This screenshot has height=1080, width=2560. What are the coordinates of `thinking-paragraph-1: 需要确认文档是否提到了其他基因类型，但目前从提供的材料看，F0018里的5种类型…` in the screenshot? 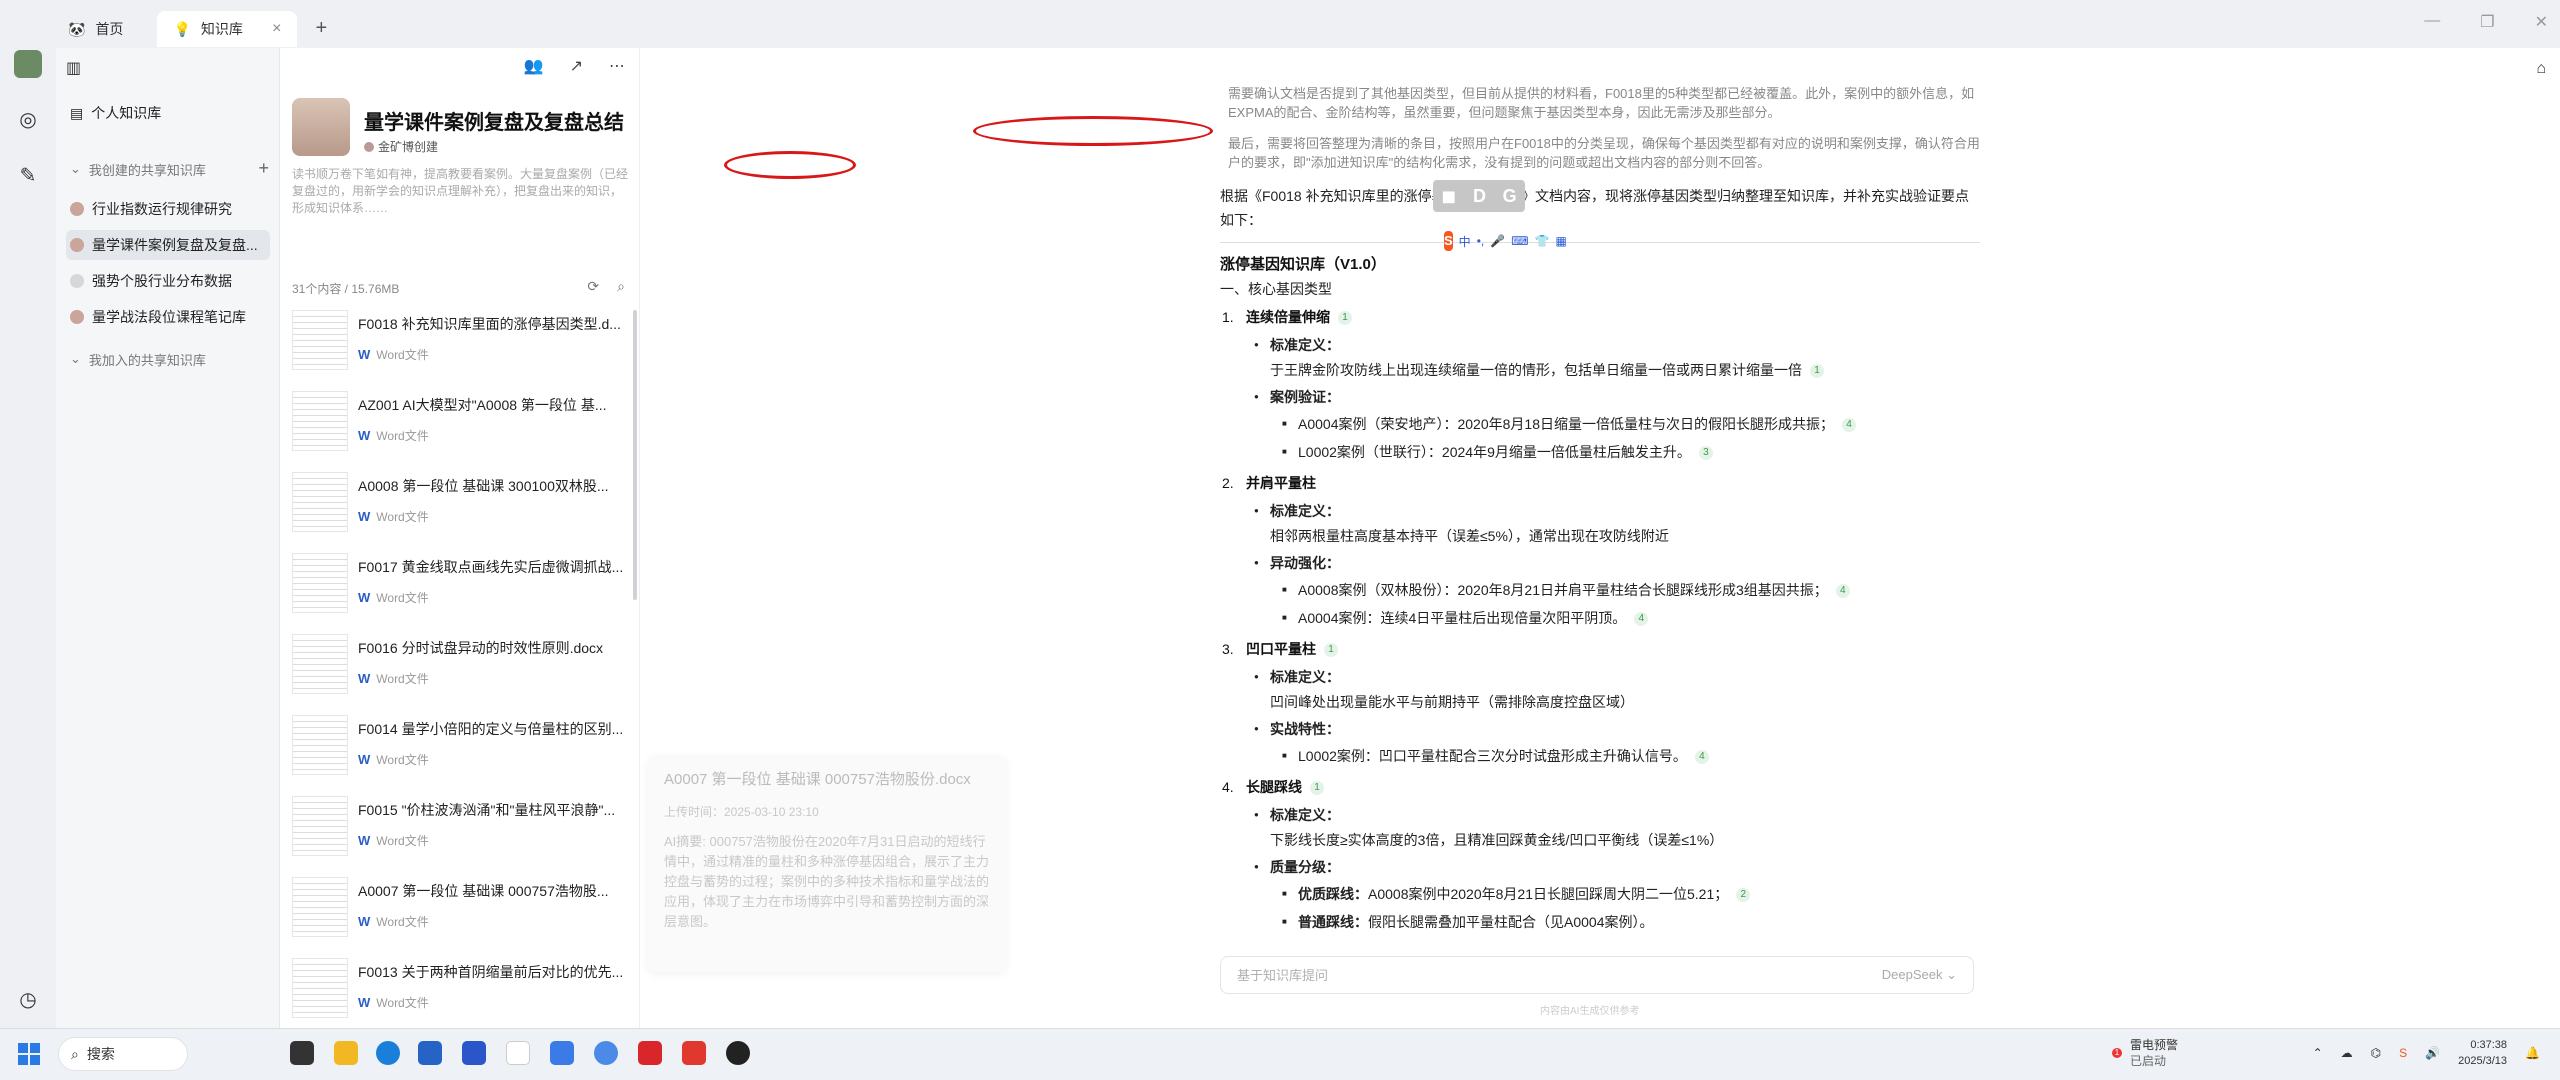 It's located at (1601, 103).